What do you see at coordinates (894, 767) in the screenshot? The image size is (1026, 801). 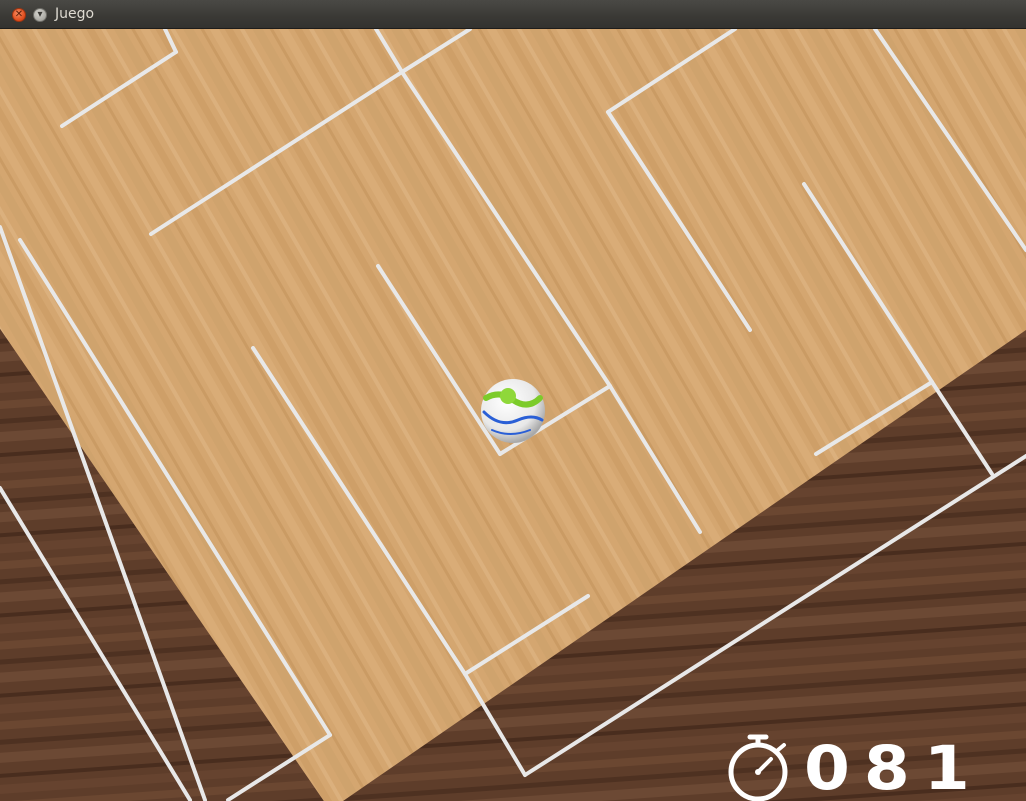 I see `timer-value: 081` at bounding box center [894, 767].